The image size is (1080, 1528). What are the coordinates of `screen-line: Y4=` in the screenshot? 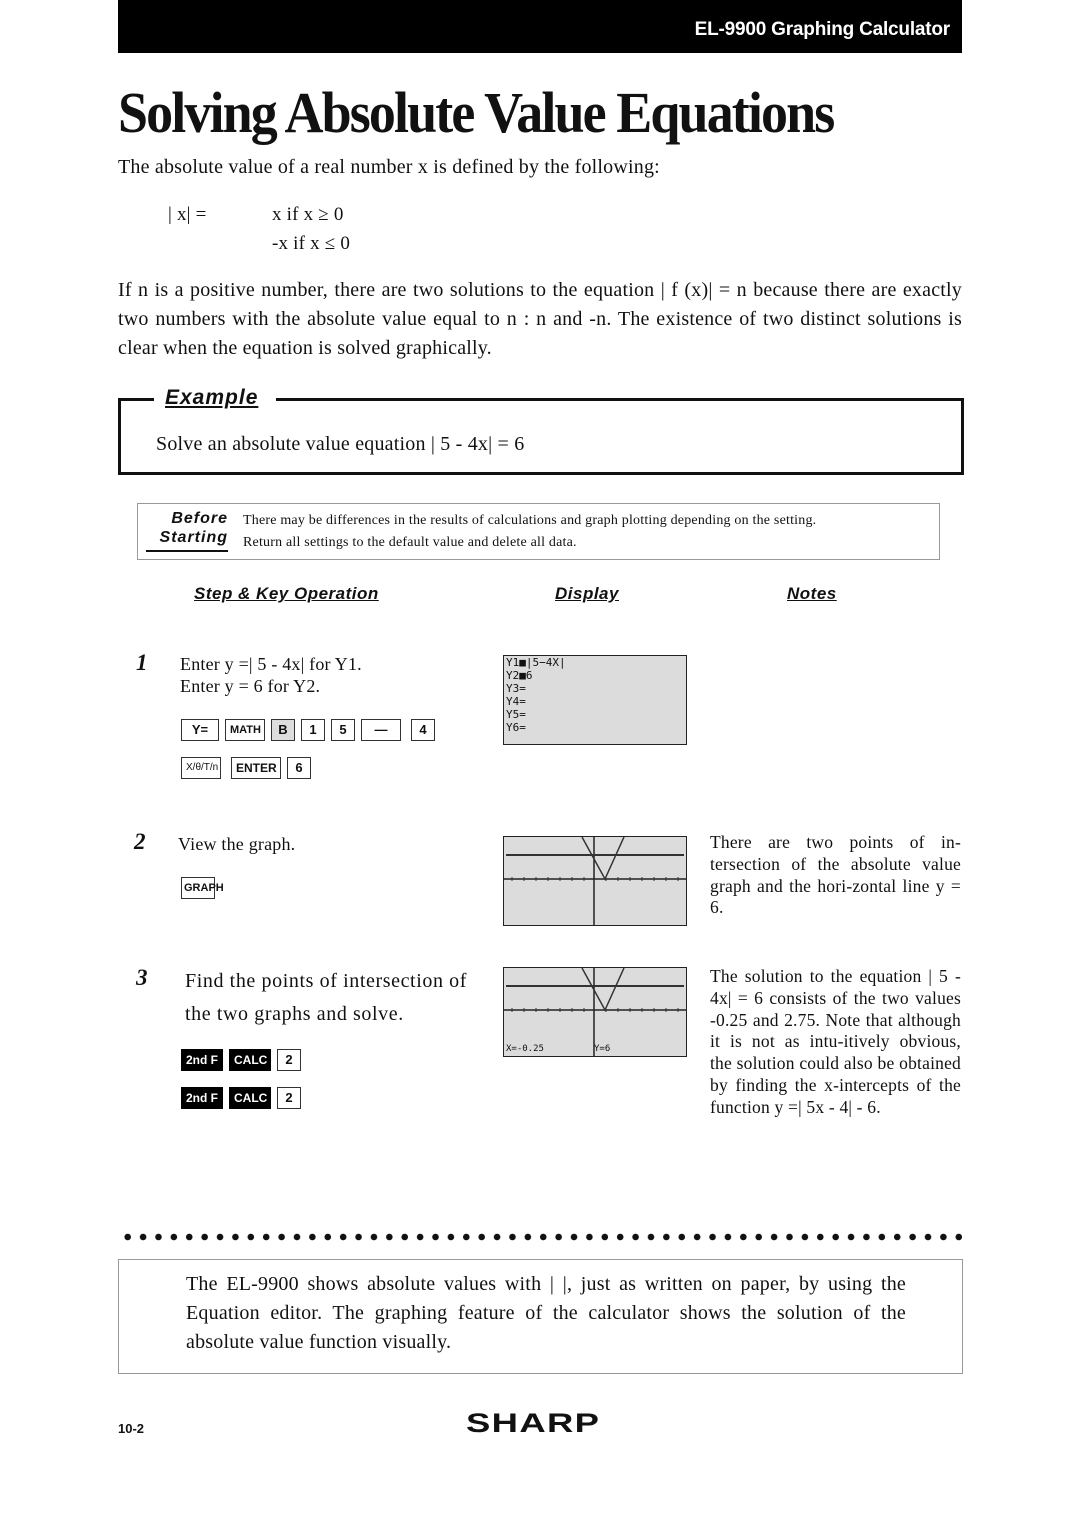 It's located at (516, 701).